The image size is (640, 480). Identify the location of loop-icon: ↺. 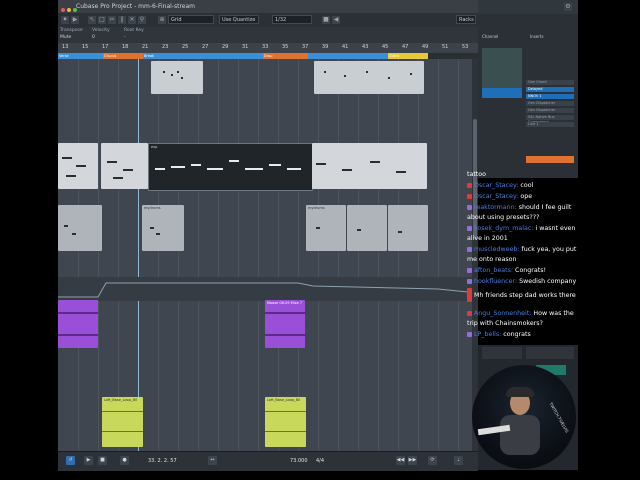
(70, 460).